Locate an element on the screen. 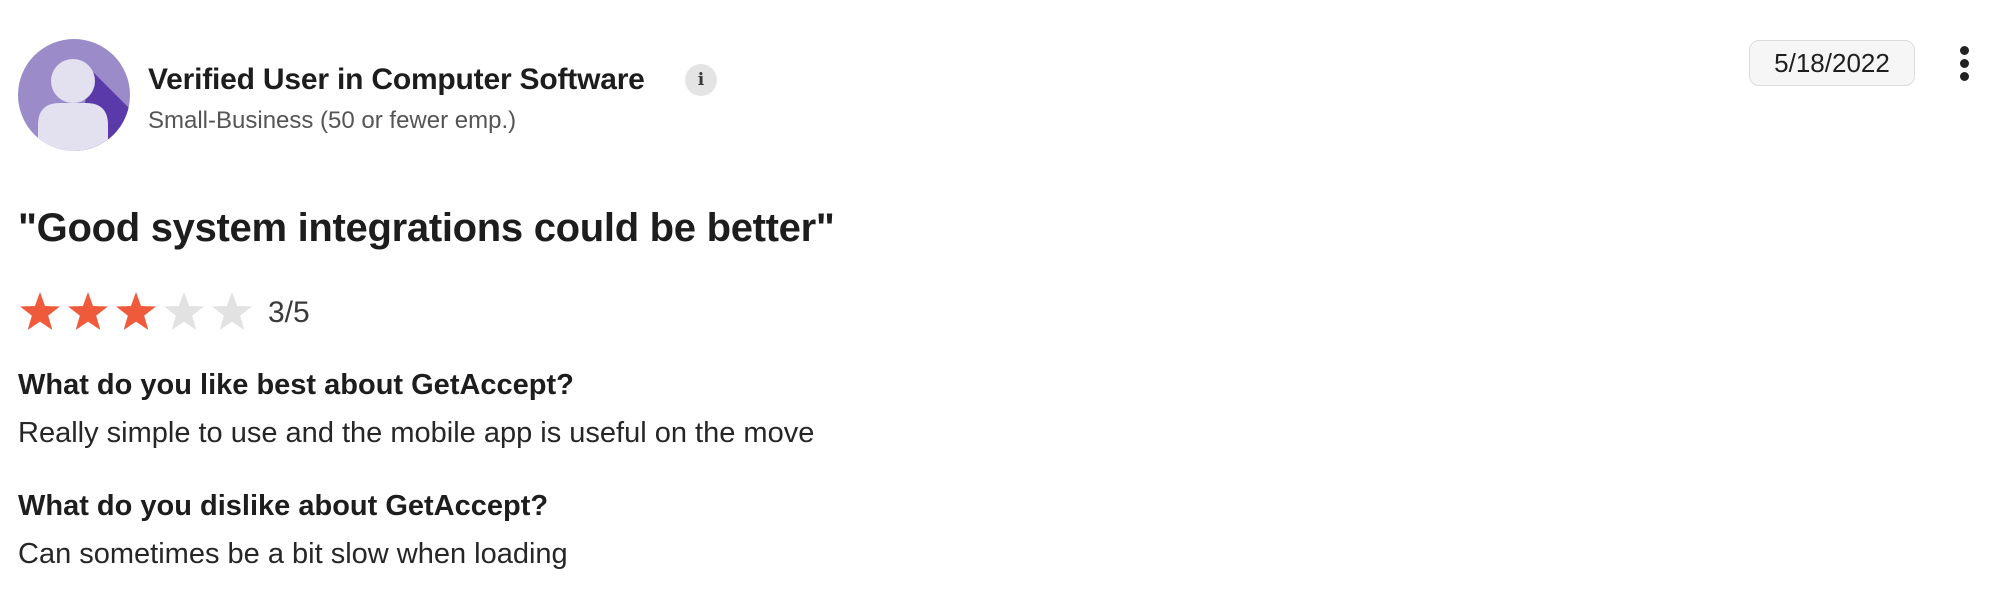  rating-label: 3/5 is located at coordinates (289, 312).